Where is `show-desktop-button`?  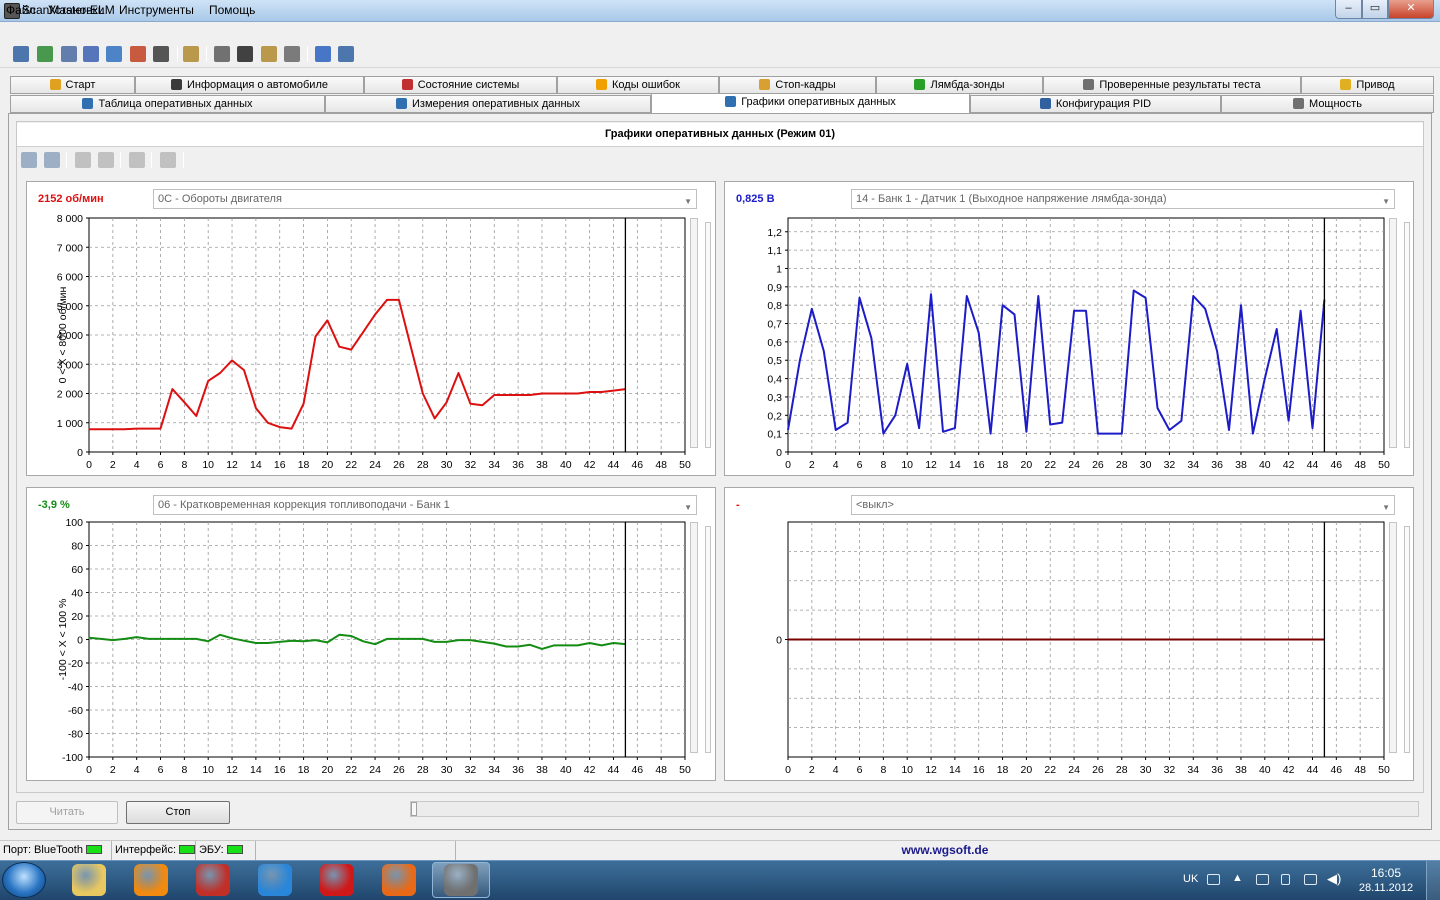 show-desktop-button is located at coordinates (1433, 880).